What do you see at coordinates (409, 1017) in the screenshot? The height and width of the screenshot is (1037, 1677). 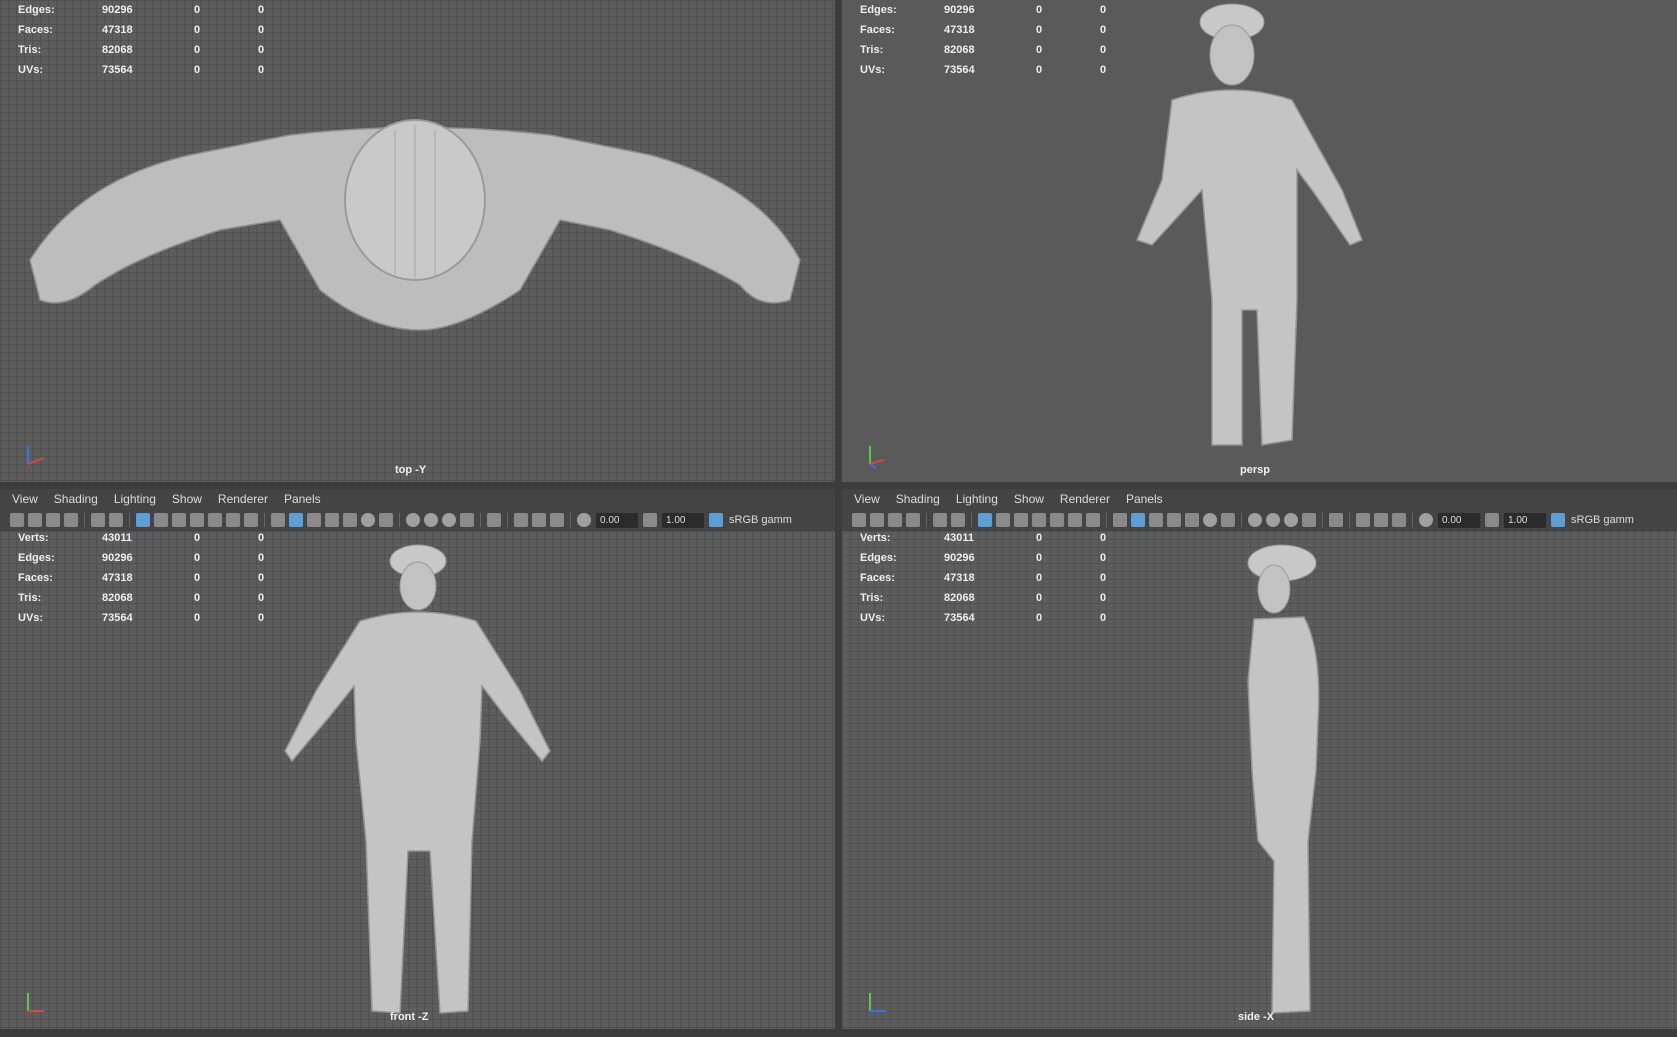 I see `camera-label-front: front -Z` at bounding box center [409, 1017].